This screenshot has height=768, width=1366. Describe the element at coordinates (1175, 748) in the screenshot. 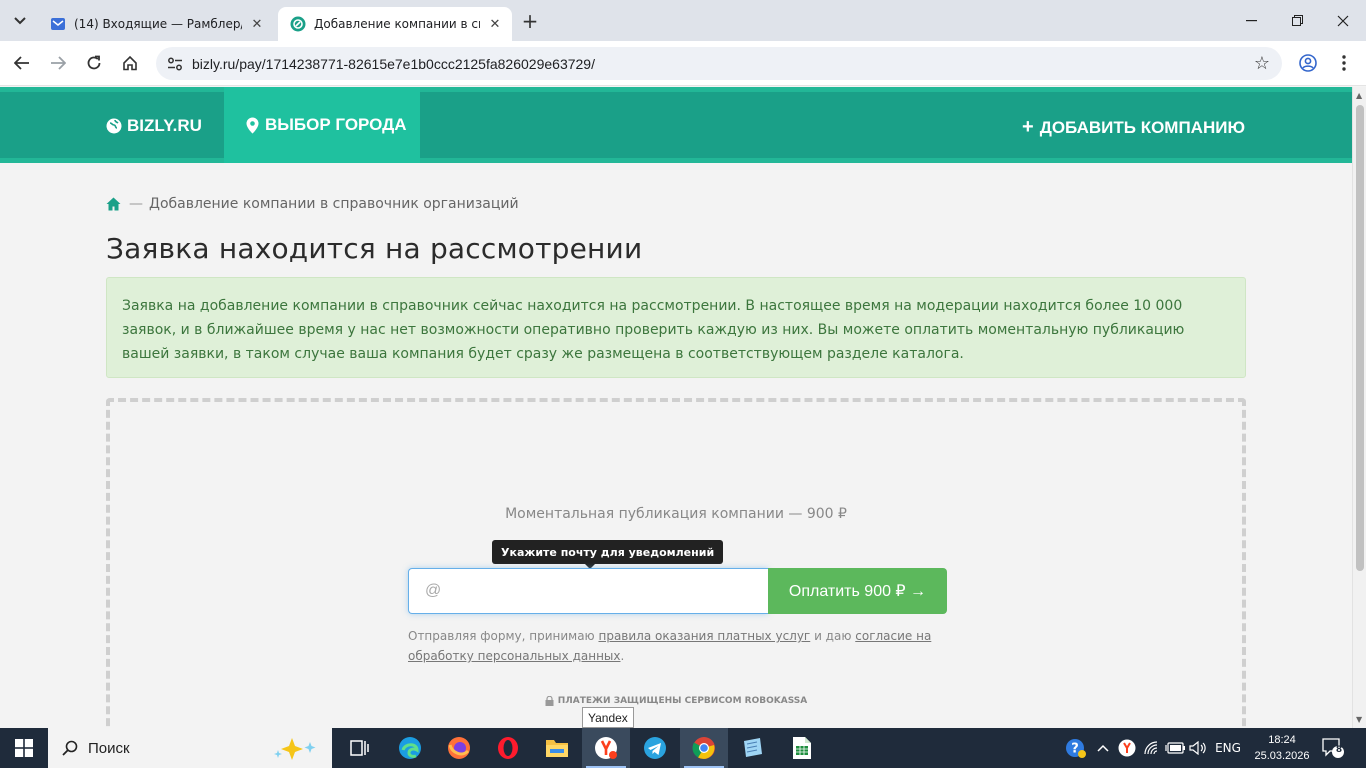

I see `battery-icon` at that location.